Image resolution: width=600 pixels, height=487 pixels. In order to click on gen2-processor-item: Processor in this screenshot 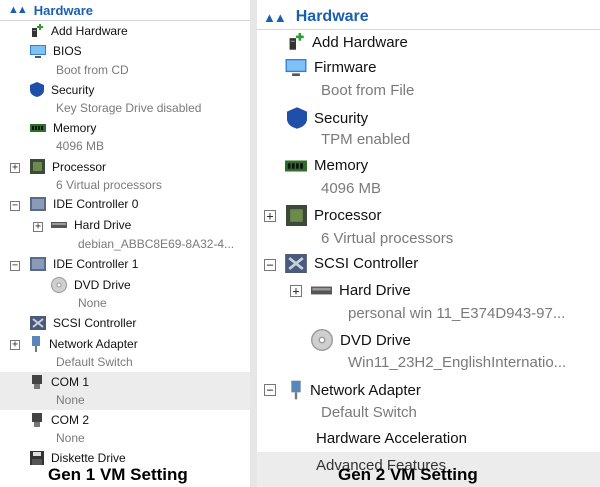, I will do `click(334, 215)`.